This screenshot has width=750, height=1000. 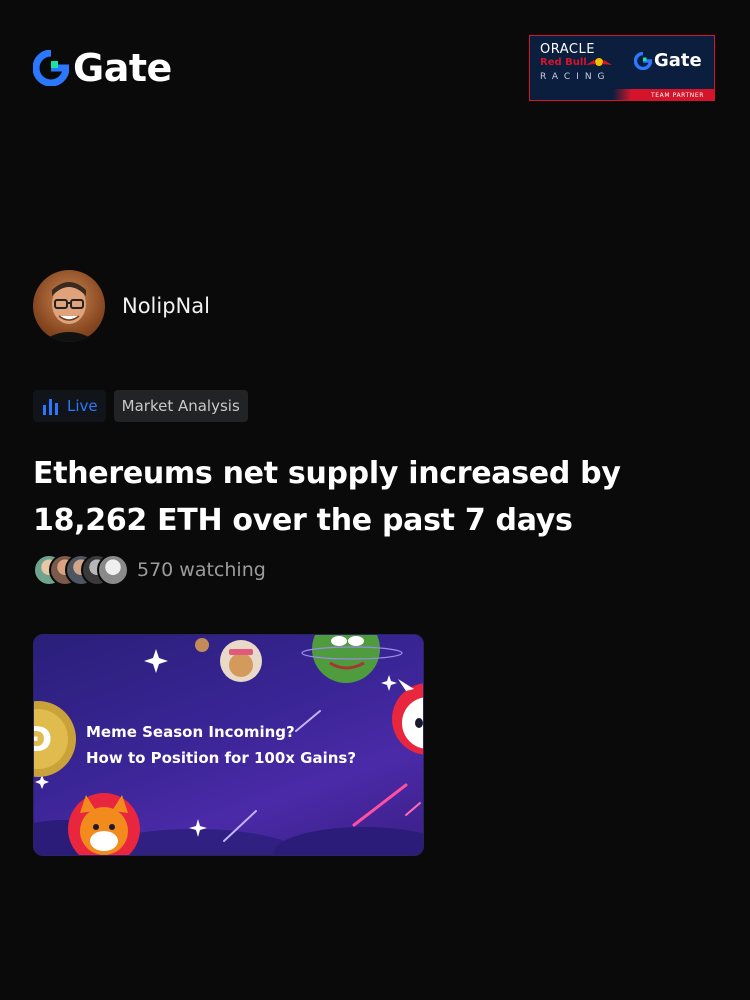 What do you see at coordinates (113, 570) in the screenshot?
I see `watcher-avatar` at bounding box center [113, 570].